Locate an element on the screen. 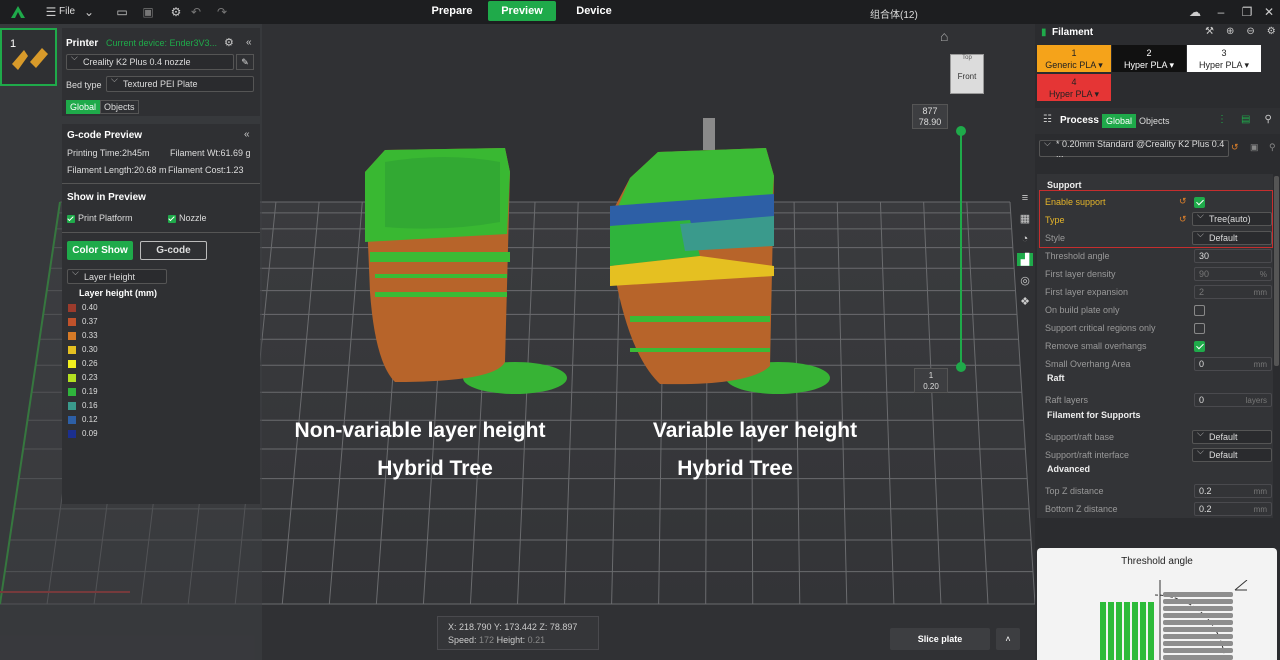  type-select: Tree(auto) is located at coordinates (1232, 218).